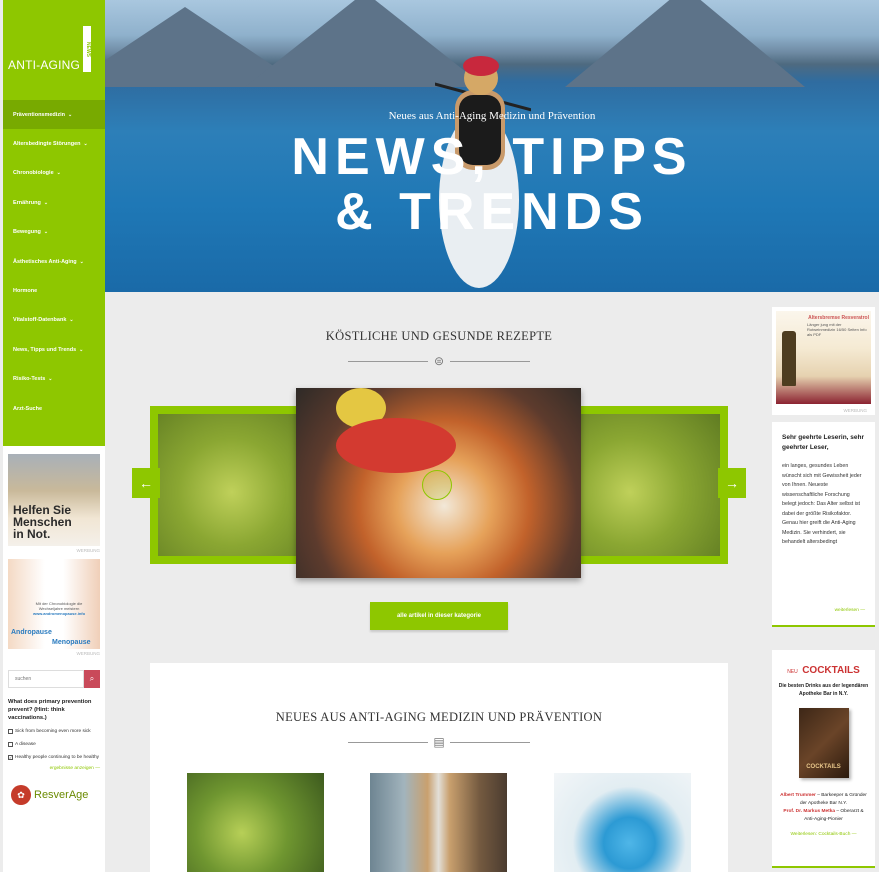 This screenshot has height=872, width=879. I want to click on search-input, so click(46, 679).